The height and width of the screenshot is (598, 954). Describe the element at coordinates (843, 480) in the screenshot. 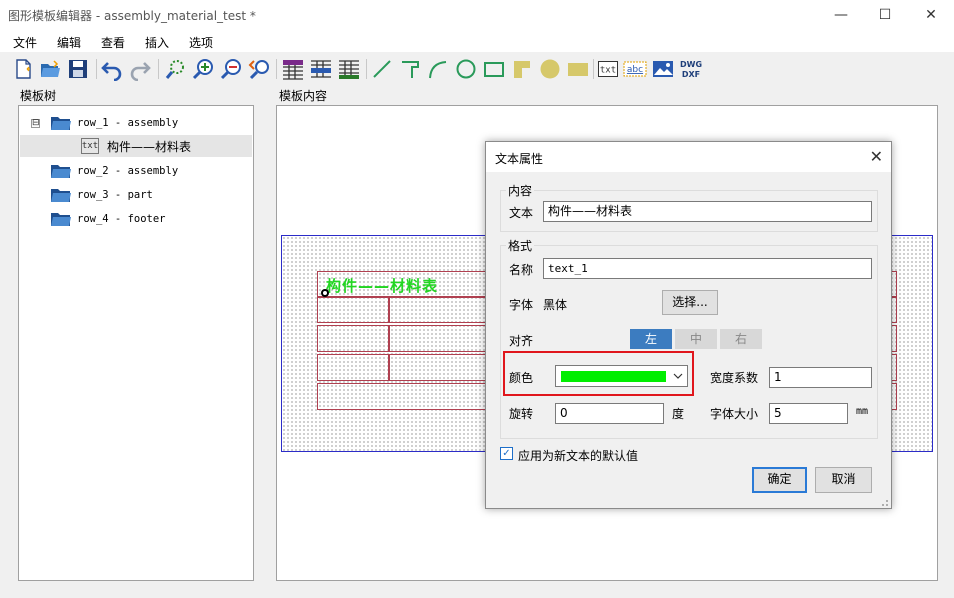

I see `cancel-button: 取消` at that location.